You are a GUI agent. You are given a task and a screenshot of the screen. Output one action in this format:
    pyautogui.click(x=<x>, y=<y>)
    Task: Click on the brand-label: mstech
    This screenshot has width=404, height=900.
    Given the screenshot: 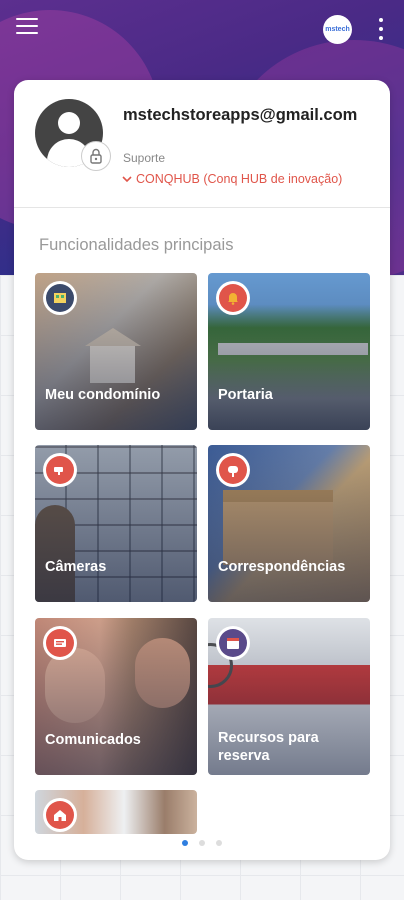 What is the action you would take?
    pyautogui.click(x=337, y=29)
    